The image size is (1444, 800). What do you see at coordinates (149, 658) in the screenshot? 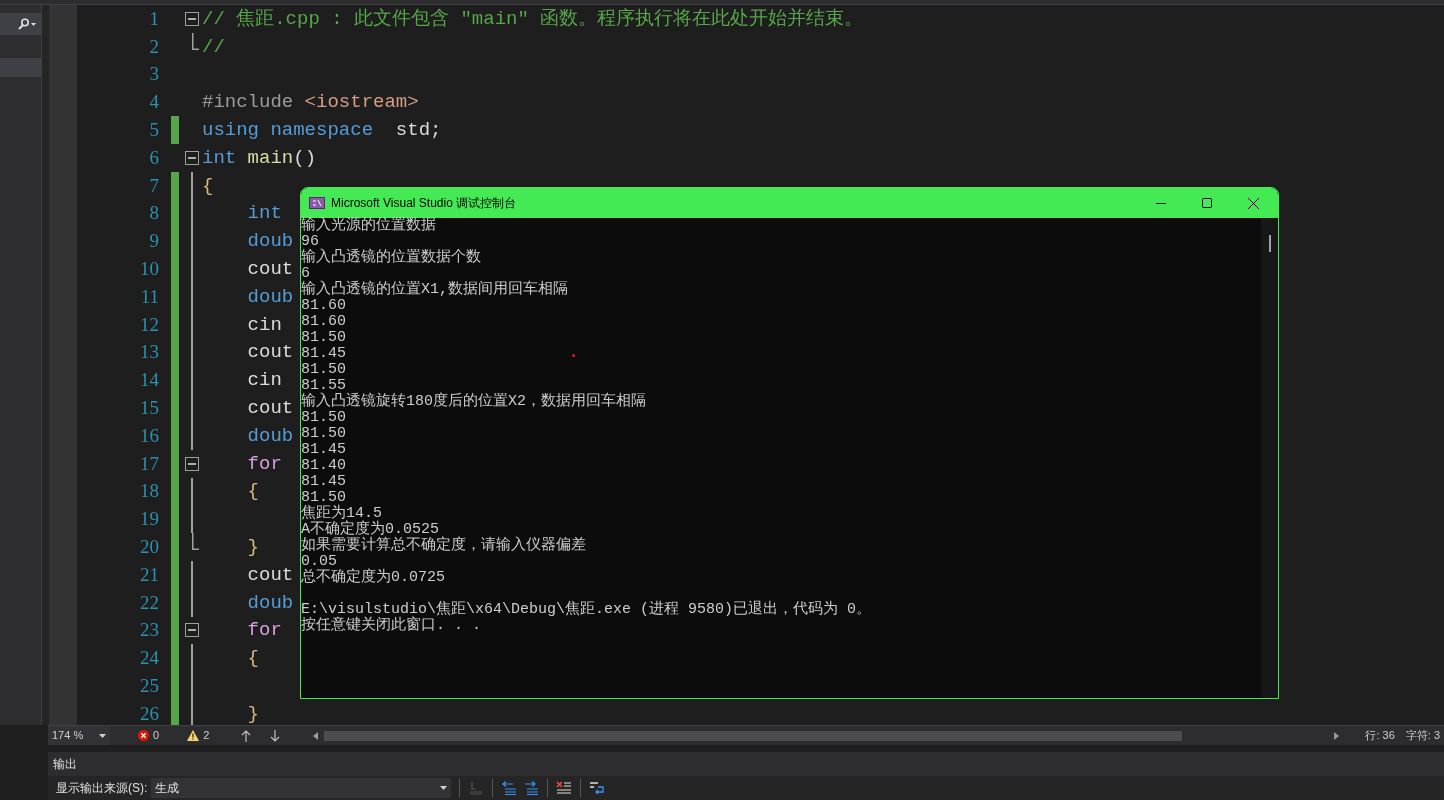
I see `line-number: 24` at bounding box center [149, 658].